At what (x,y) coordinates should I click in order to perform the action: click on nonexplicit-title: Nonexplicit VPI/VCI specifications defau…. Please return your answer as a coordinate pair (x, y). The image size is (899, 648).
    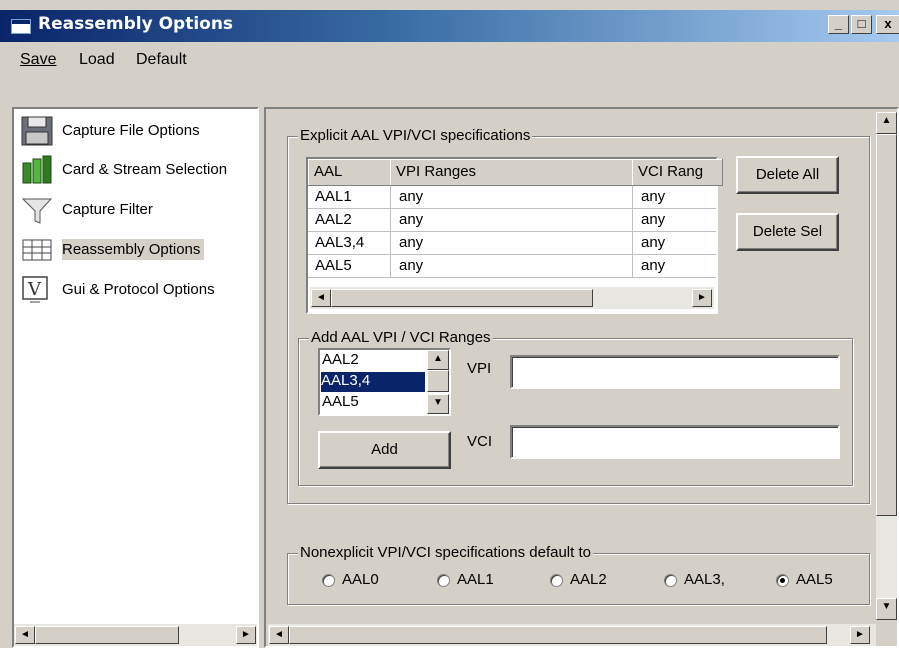
    Looking at the image, I should click on (445, 552).